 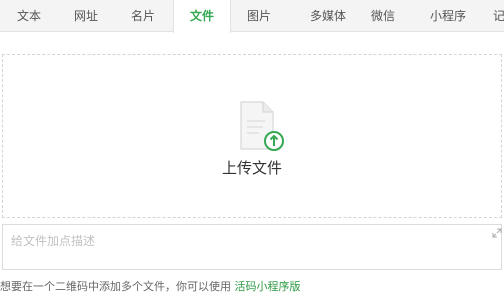 I want to click on tab-image: 图片, so click(x=259, y=16).